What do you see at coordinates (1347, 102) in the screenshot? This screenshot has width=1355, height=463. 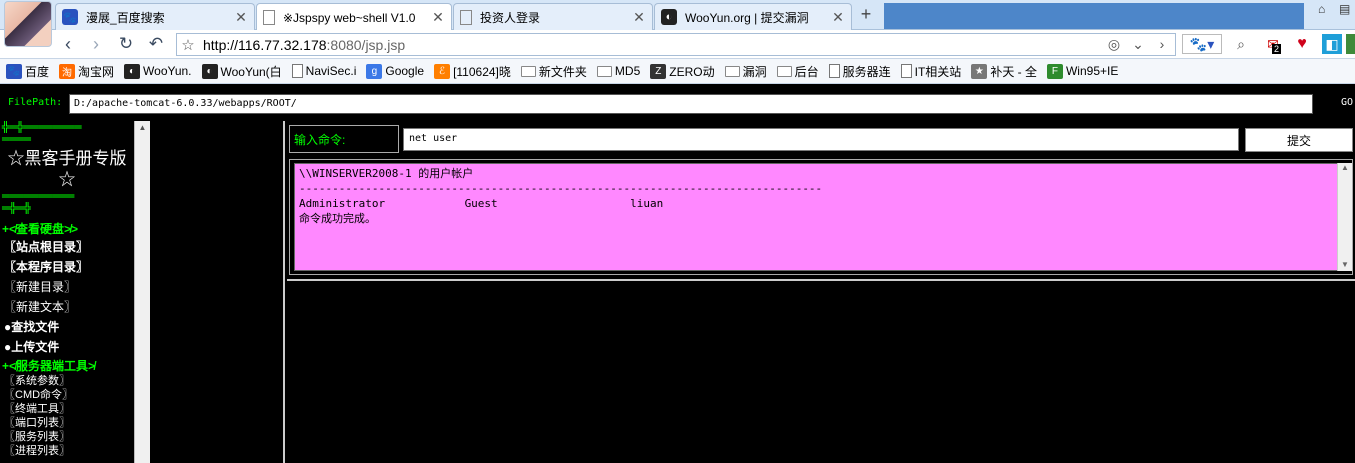 I see `go-button: GO` at bounding box center [1347, 102].